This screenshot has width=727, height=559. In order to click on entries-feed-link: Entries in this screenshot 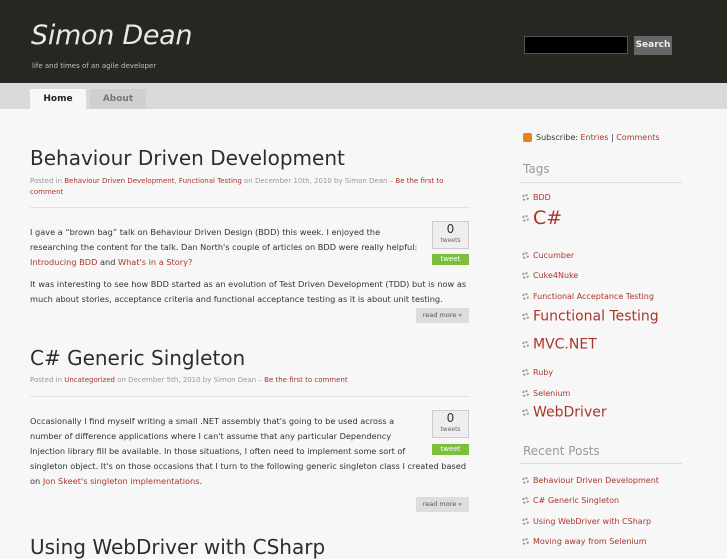, I will do `click(595, 137)`.